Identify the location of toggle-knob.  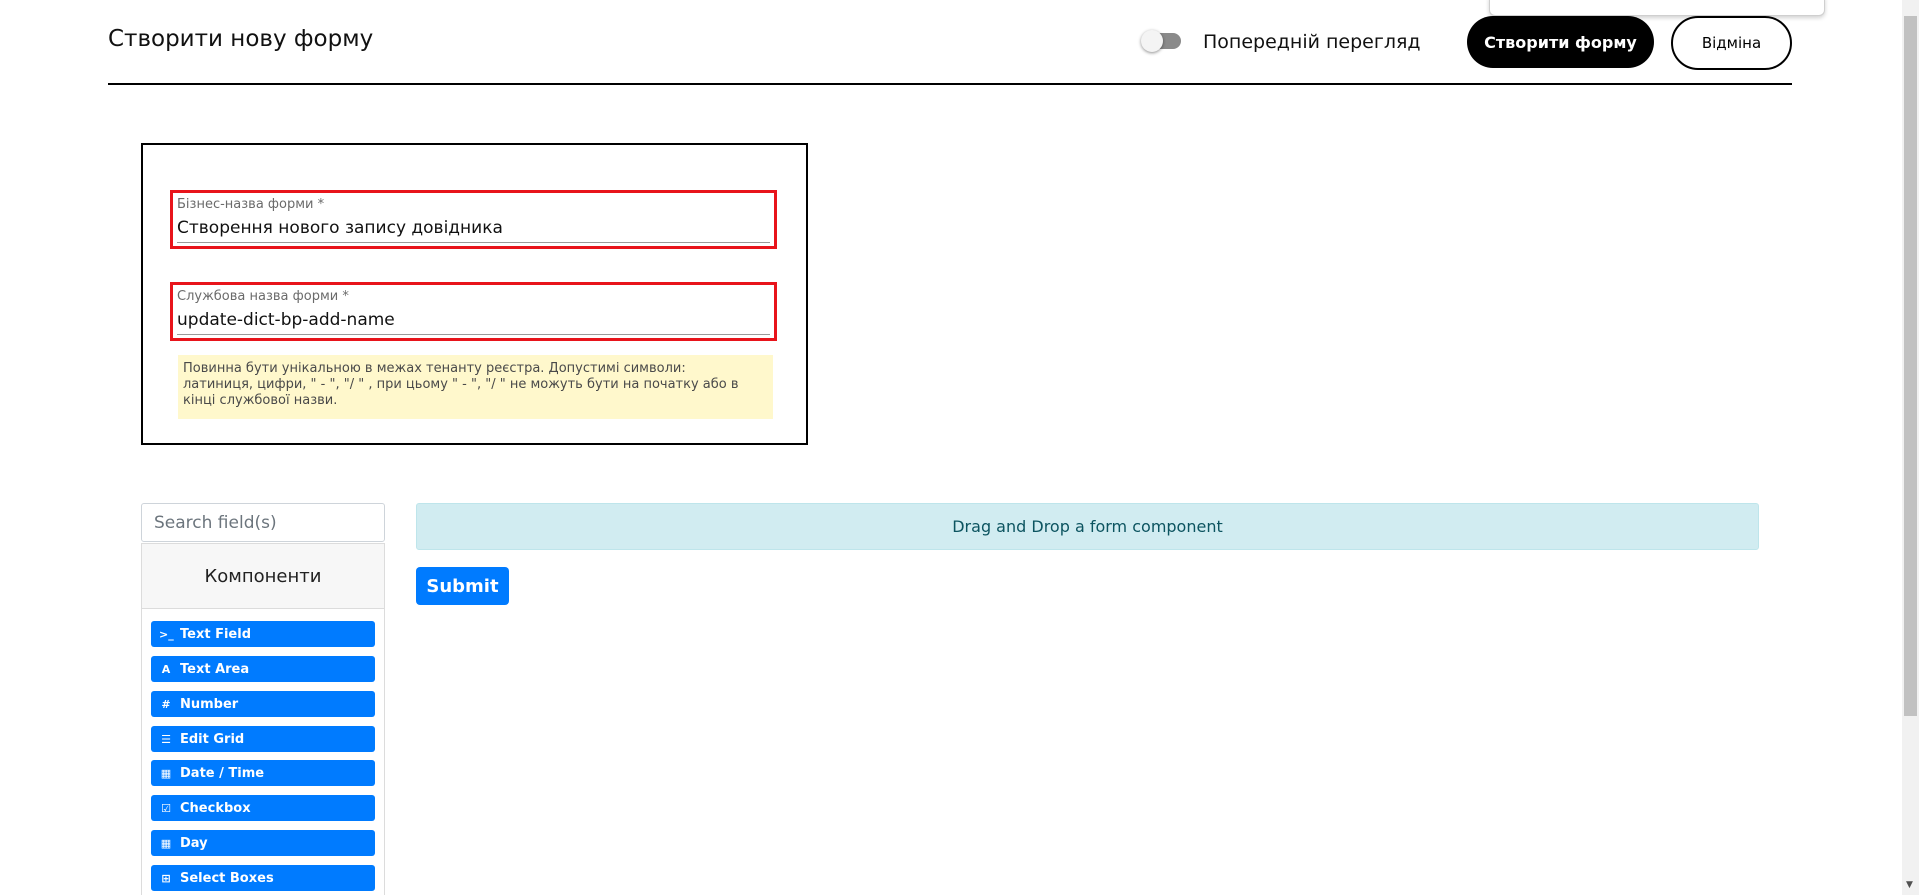
(1152, 41).